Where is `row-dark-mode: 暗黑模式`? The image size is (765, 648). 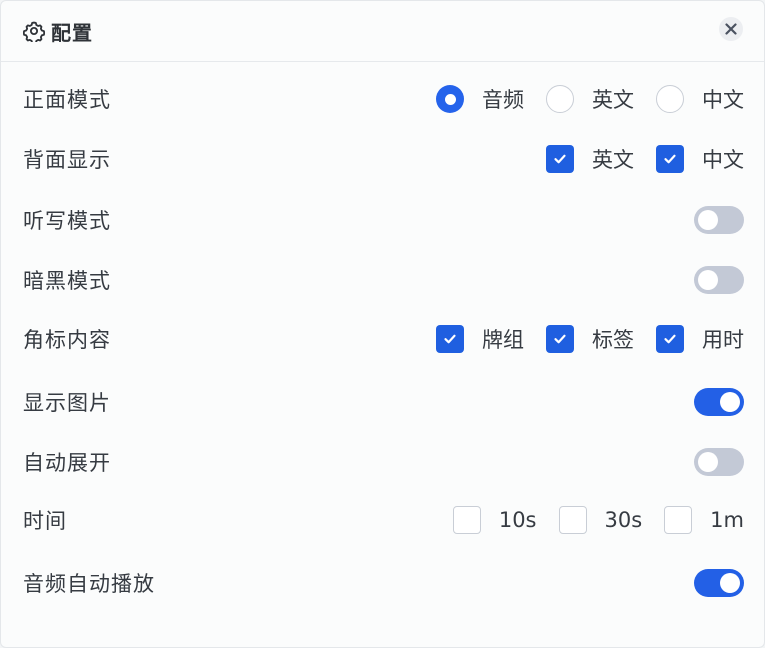
row-dark-mode: 暗黑模式 is located at coordinates (383, 280).